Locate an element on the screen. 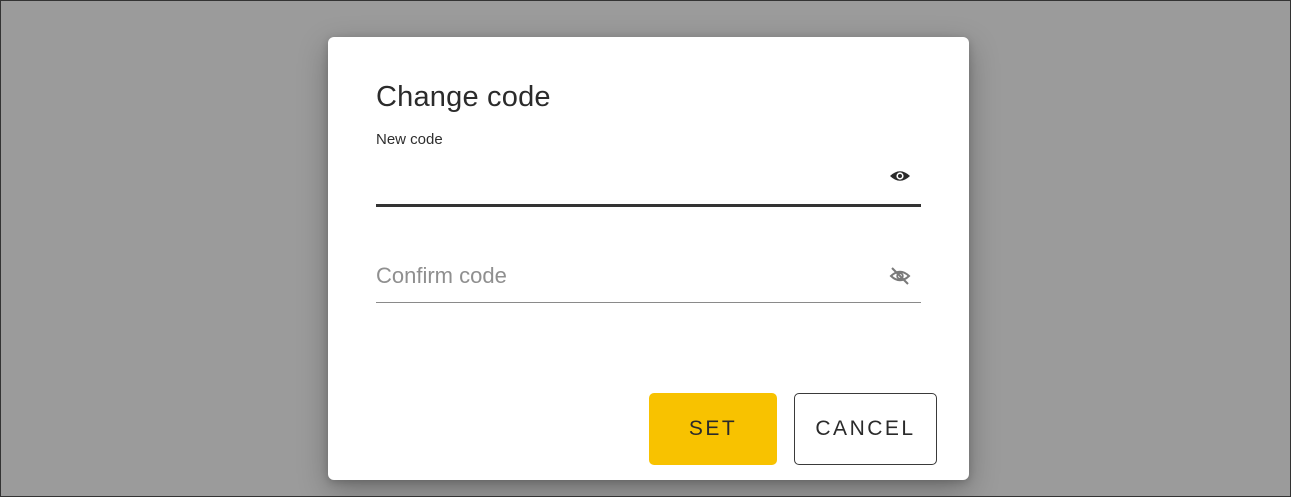  cancel-button: CANCEL is located at coordinates (865, 429).